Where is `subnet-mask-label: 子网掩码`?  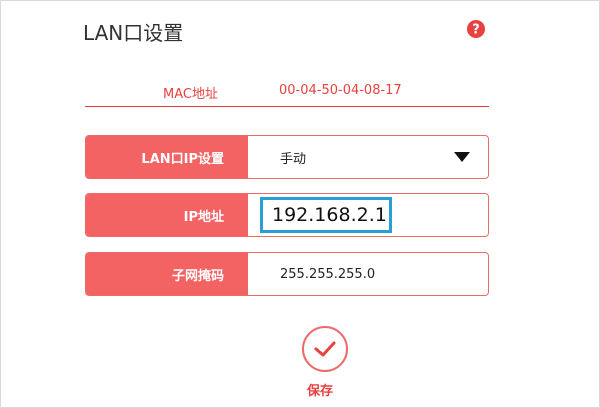 subnet-mask-label: 子网掩码 is located at coordinates (167, 274).